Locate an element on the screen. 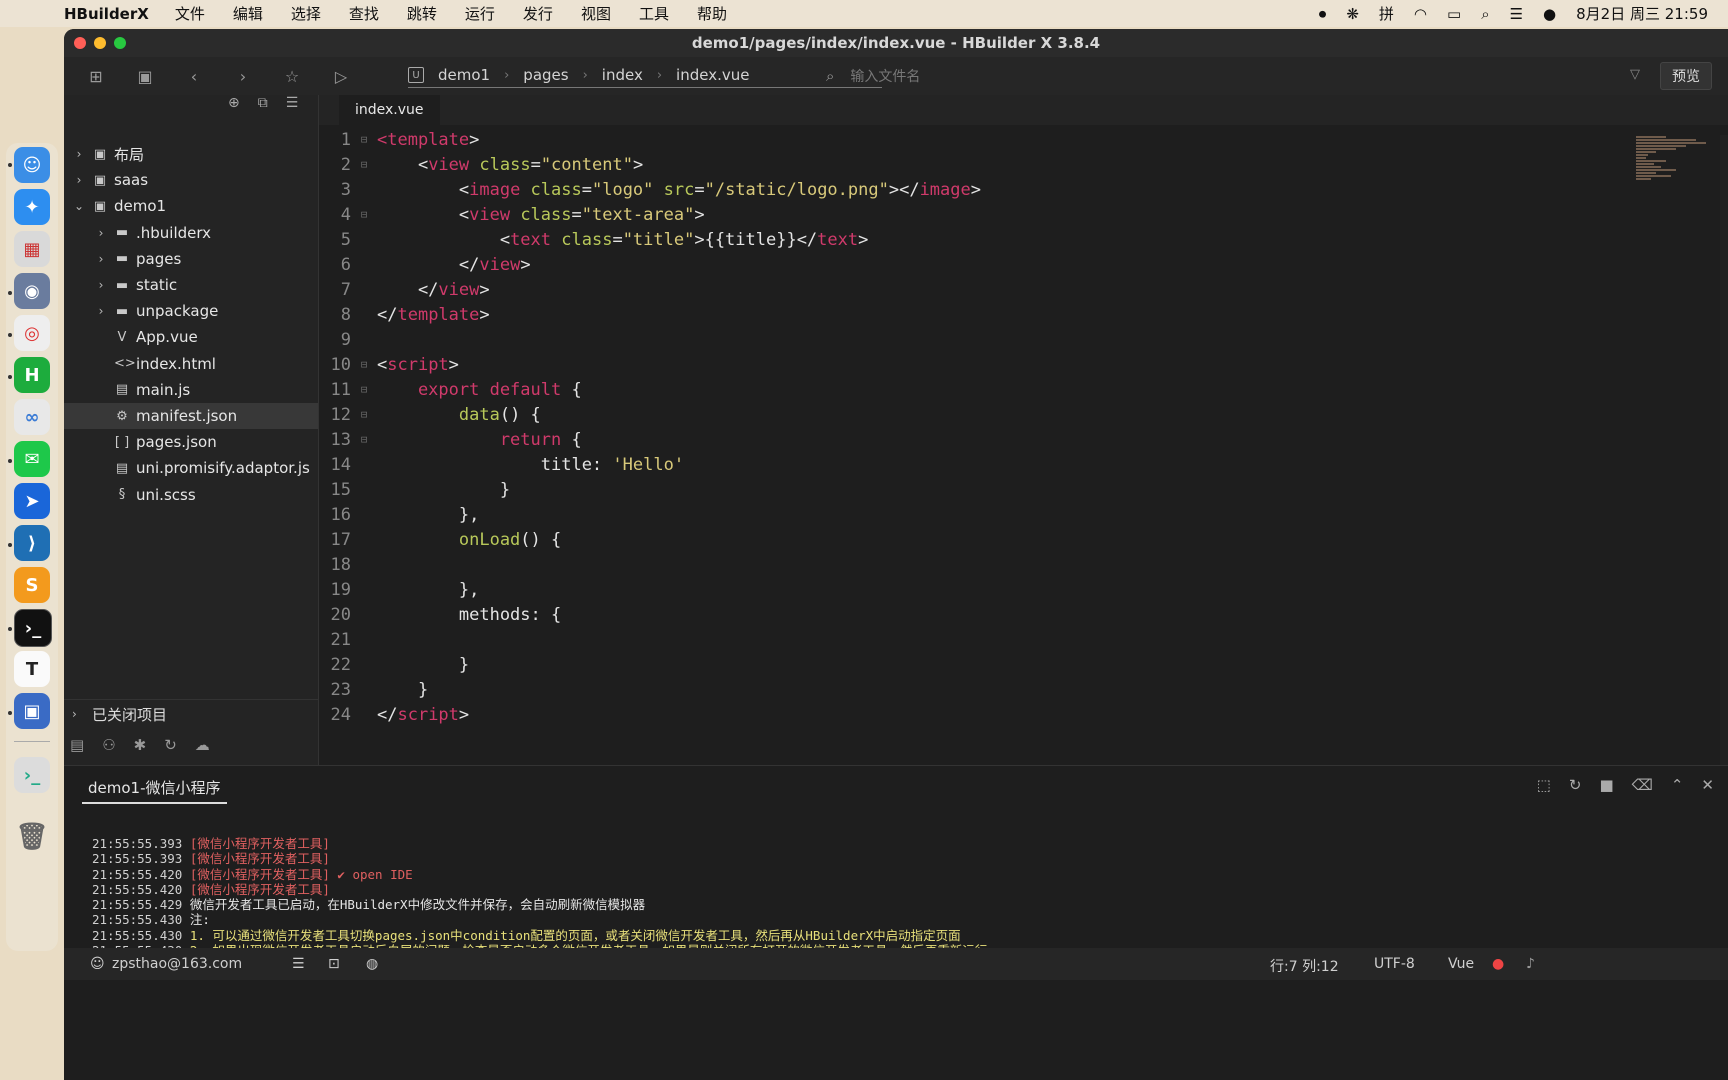 The width and height of the screenshot is (1728, 1080). quicktime-icon: ◉ is located at coordinates (32, 291).